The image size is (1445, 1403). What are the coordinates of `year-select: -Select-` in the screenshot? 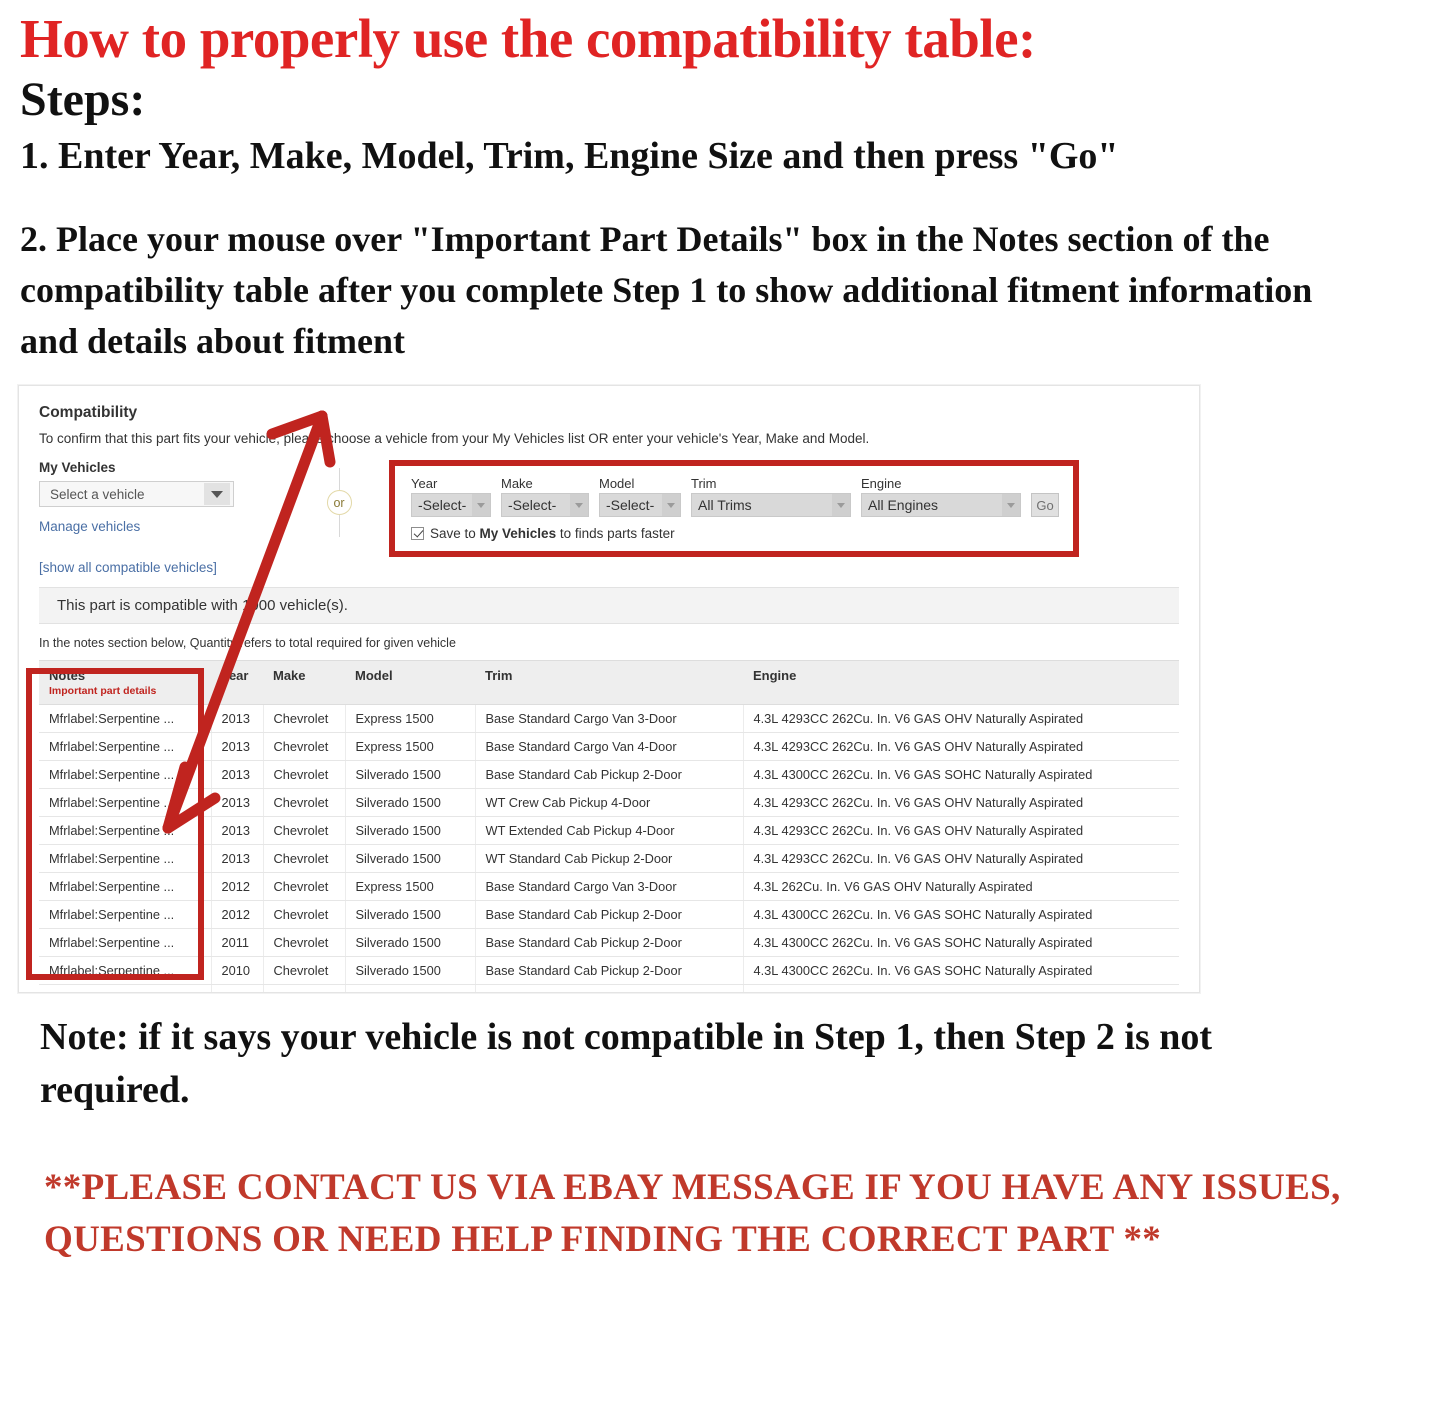 It's located at (451, 505).